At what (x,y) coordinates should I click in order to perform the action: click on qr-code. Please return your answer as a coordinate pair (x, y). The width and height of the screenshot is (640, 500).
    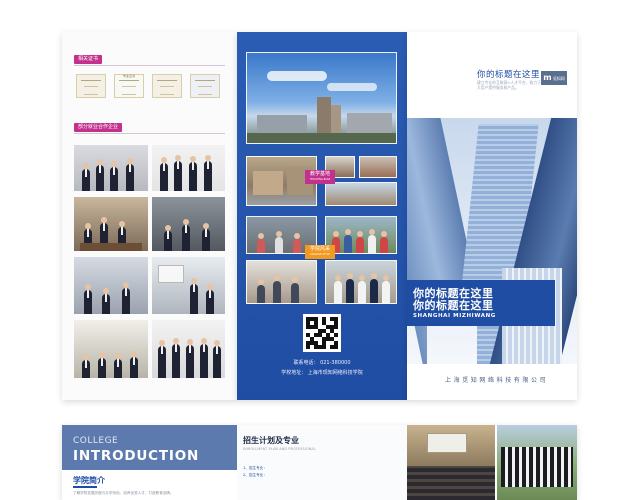
    Looking at the image, I should click on (322, 333).